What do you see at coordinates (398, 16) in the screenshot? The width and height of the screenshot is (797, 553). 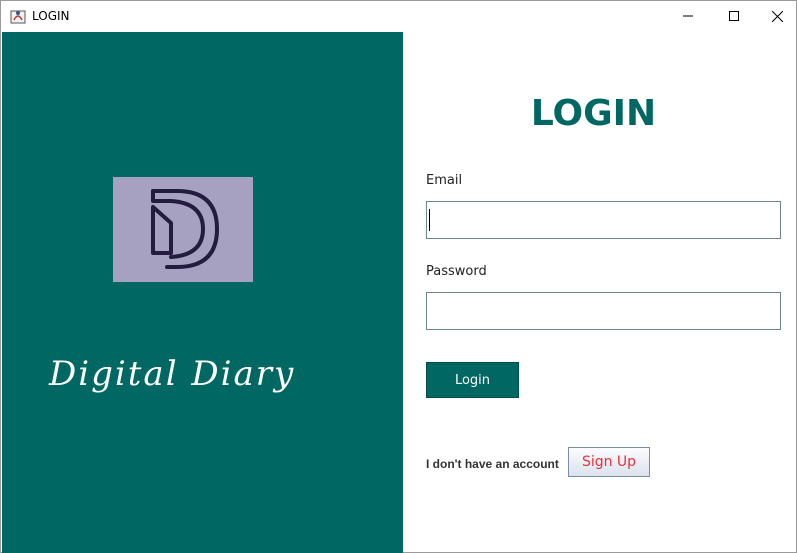 I see `title-bar: LOGIN` at bounding box center [398, 16].